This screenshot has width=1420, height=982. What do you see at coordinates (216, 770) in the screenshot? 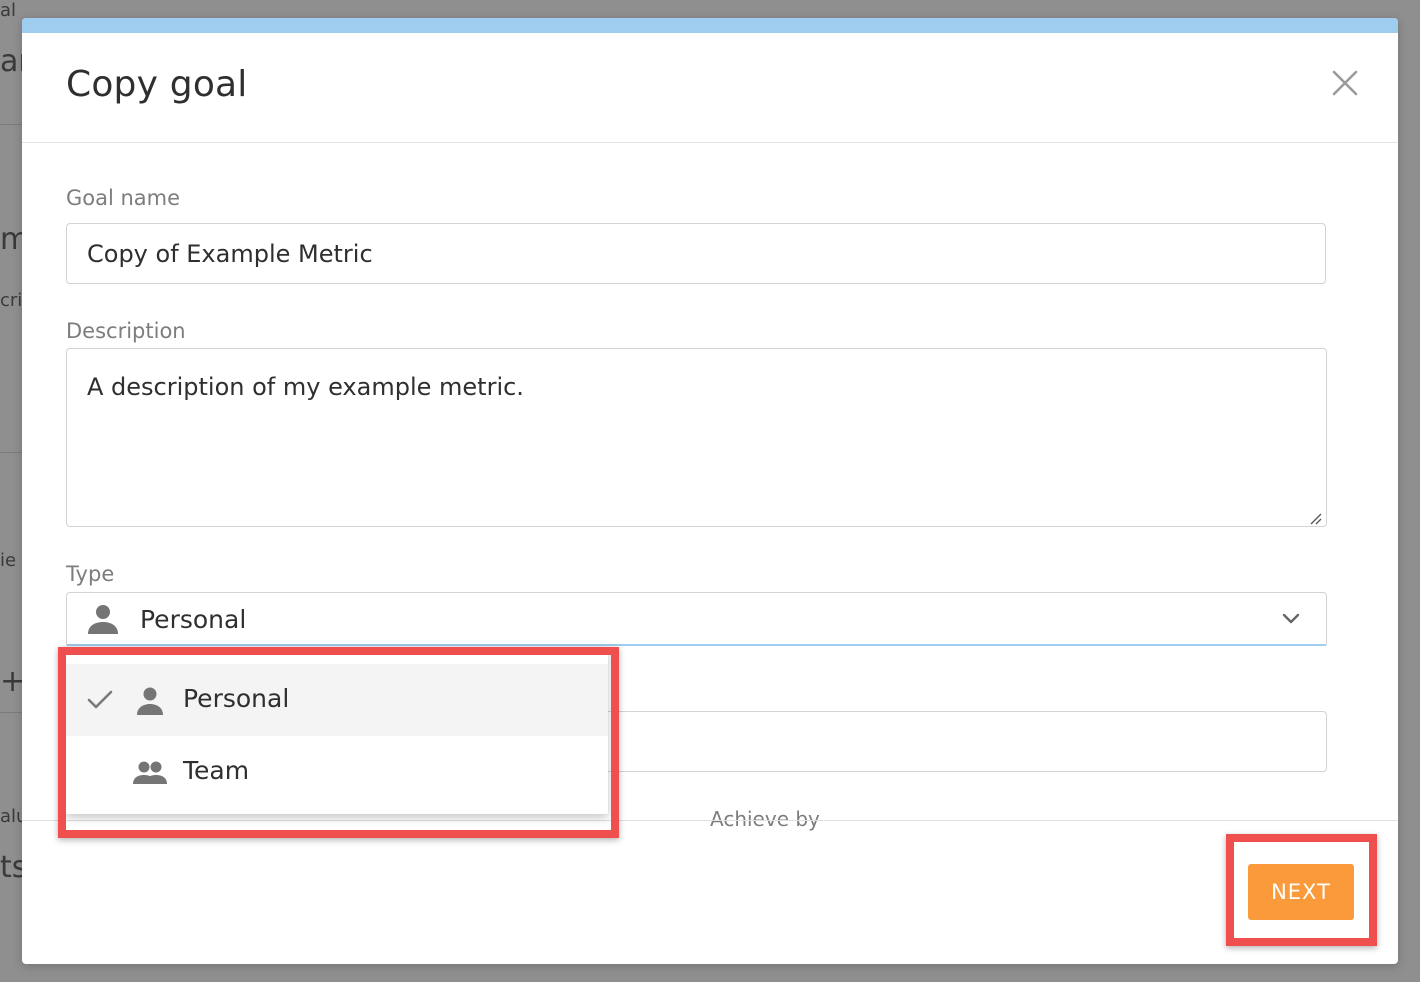
I see `dropdown-option-label: Team` at bounding box center [216, 770].